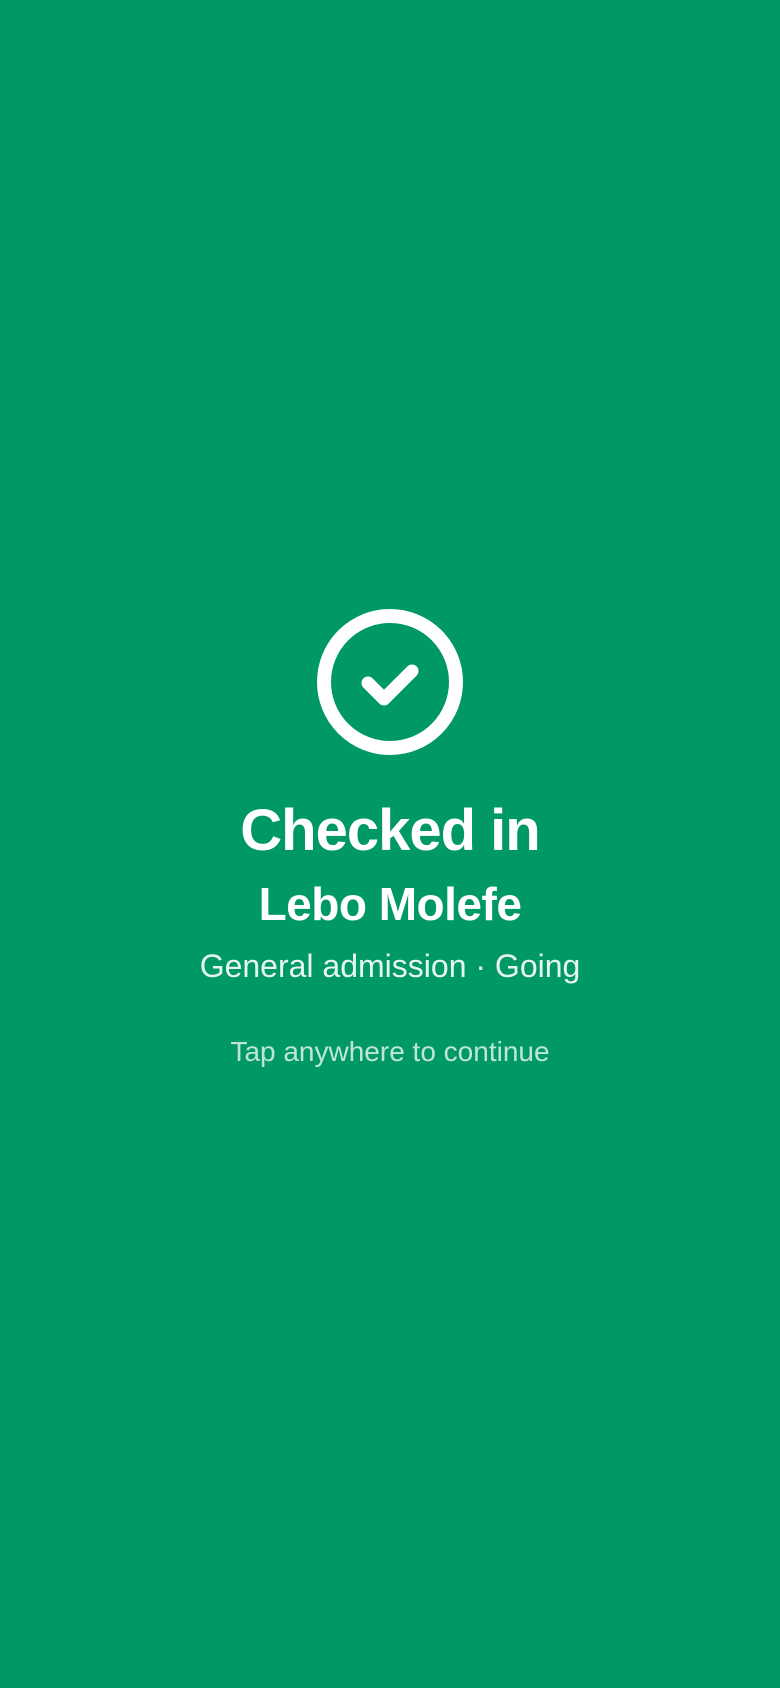  Describe the element at coordinates (390, 904) in the screenshot. I see `attendee-name: Lebo Molefe` at that location.